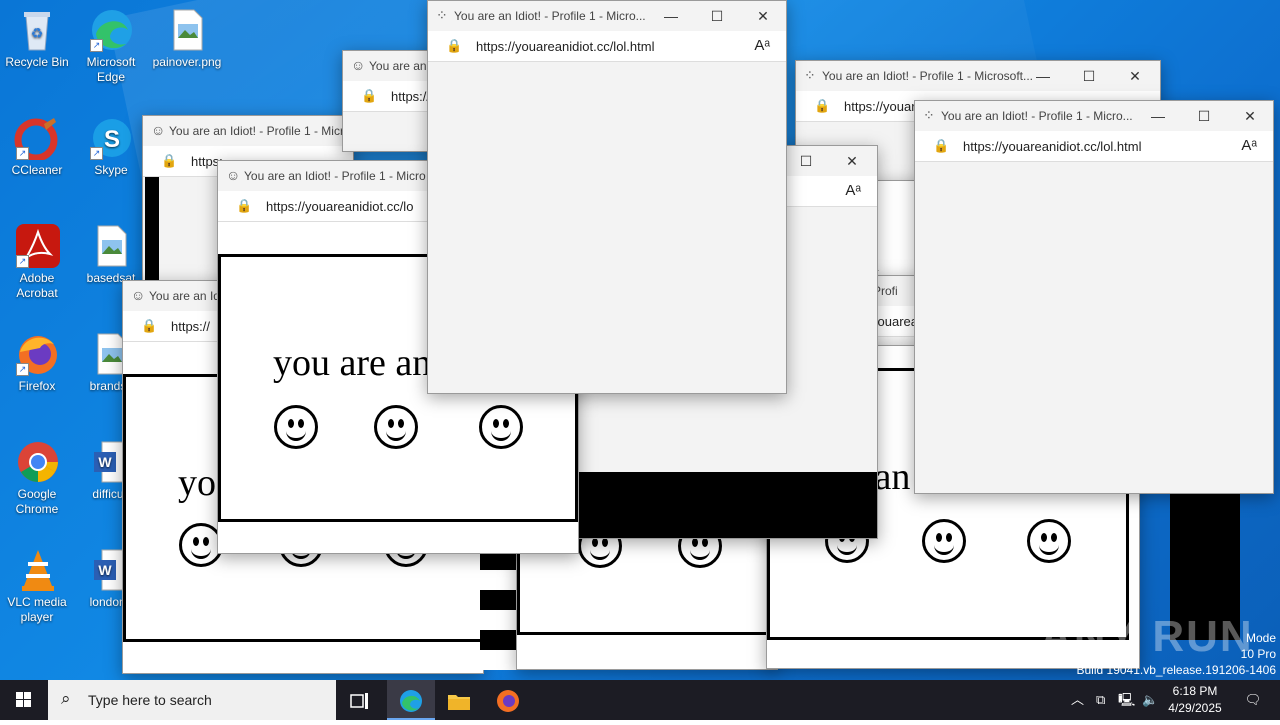  Describe the element at coordinates (339, 206) in the screenshot. I see `url-text: https://youareanidiot.cc/lo` at that location.